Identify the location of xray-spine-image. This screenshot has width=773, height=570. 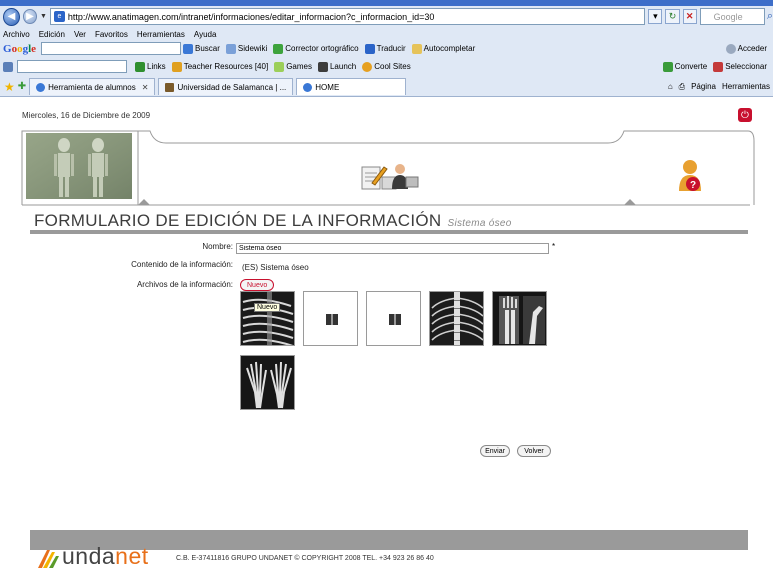
(456, 318).